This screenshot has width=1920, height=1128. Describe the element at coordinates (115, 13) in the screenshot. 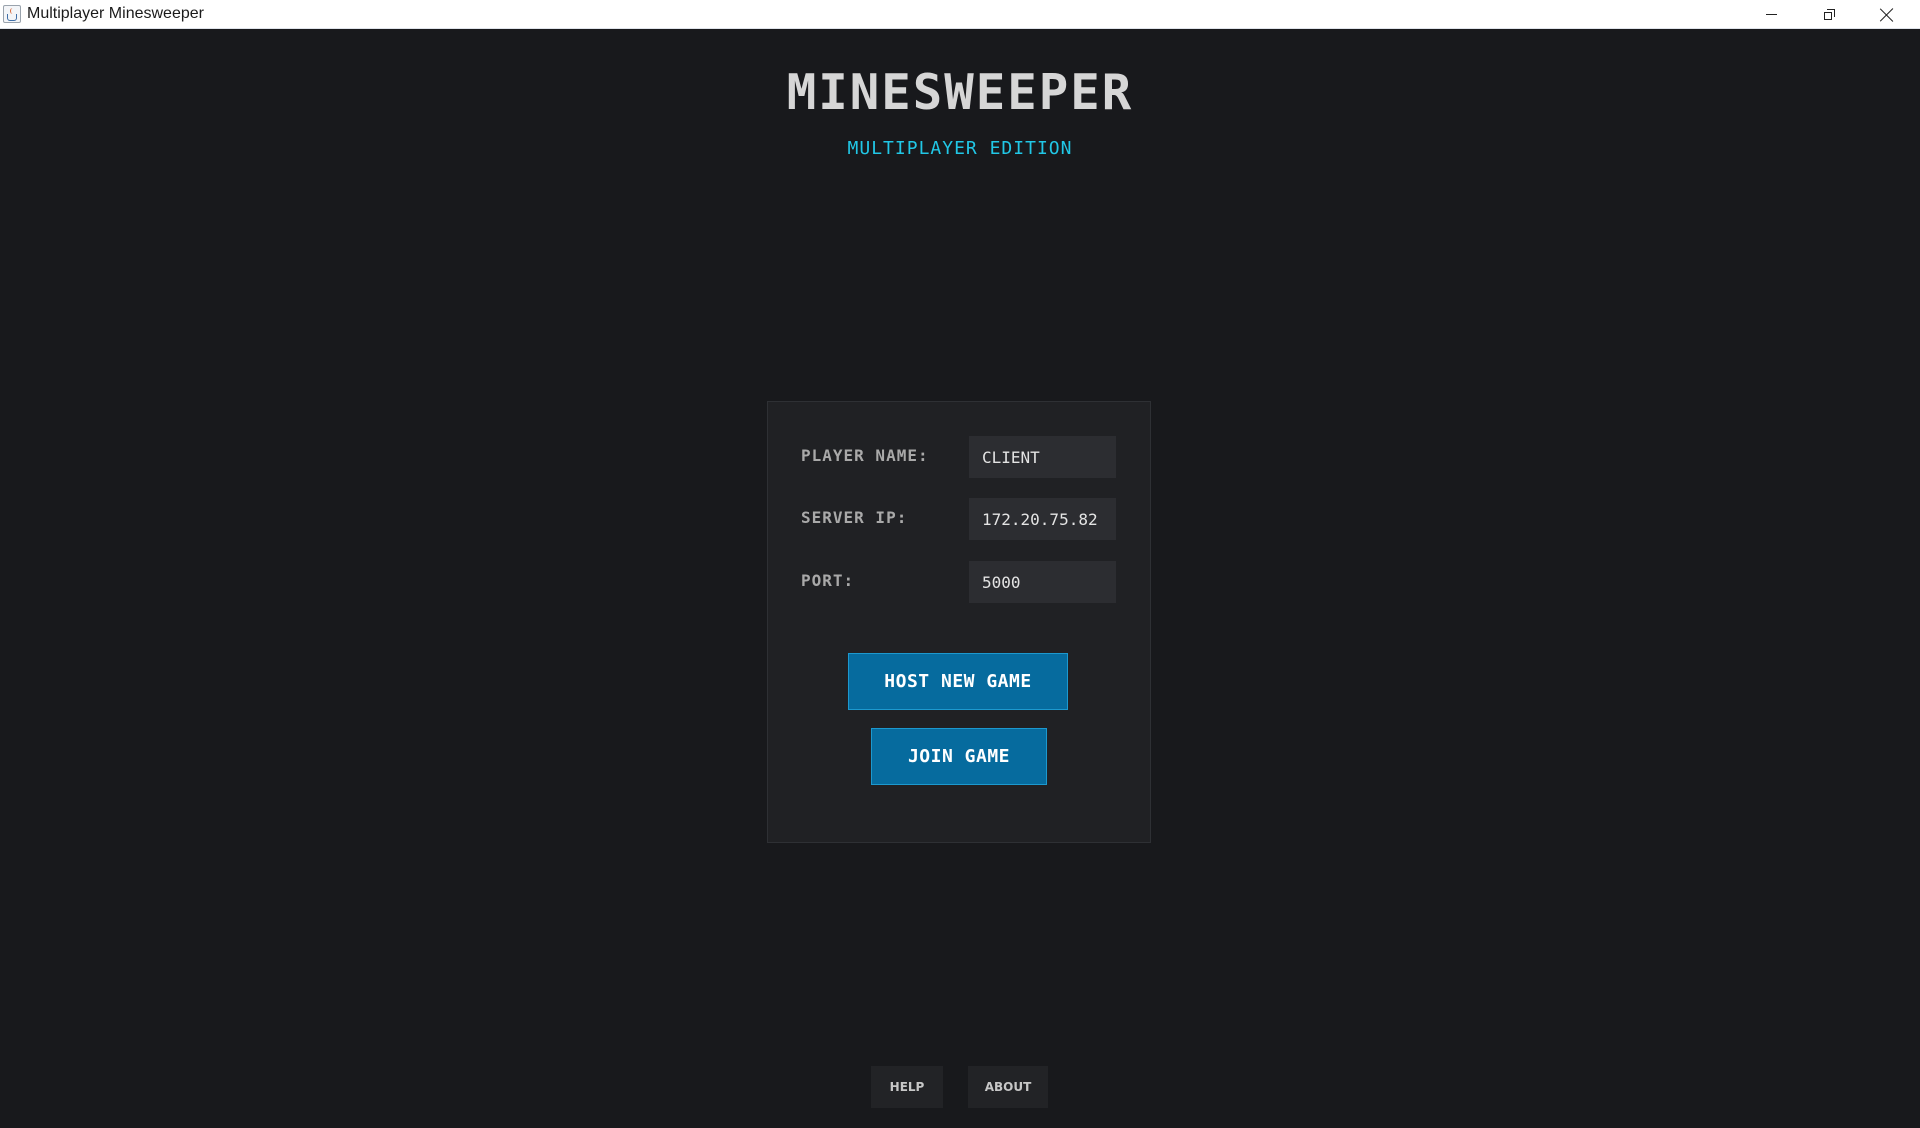

I see `window-title: Multiplayer Minesweeper` at that location.